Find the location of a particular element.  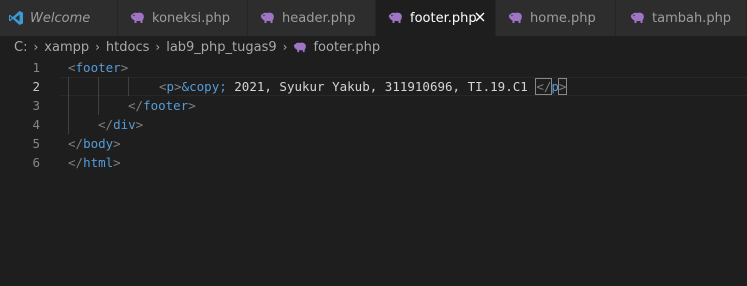

breadcrumb-item-file: footer.php is located at coordinates (336, 47).